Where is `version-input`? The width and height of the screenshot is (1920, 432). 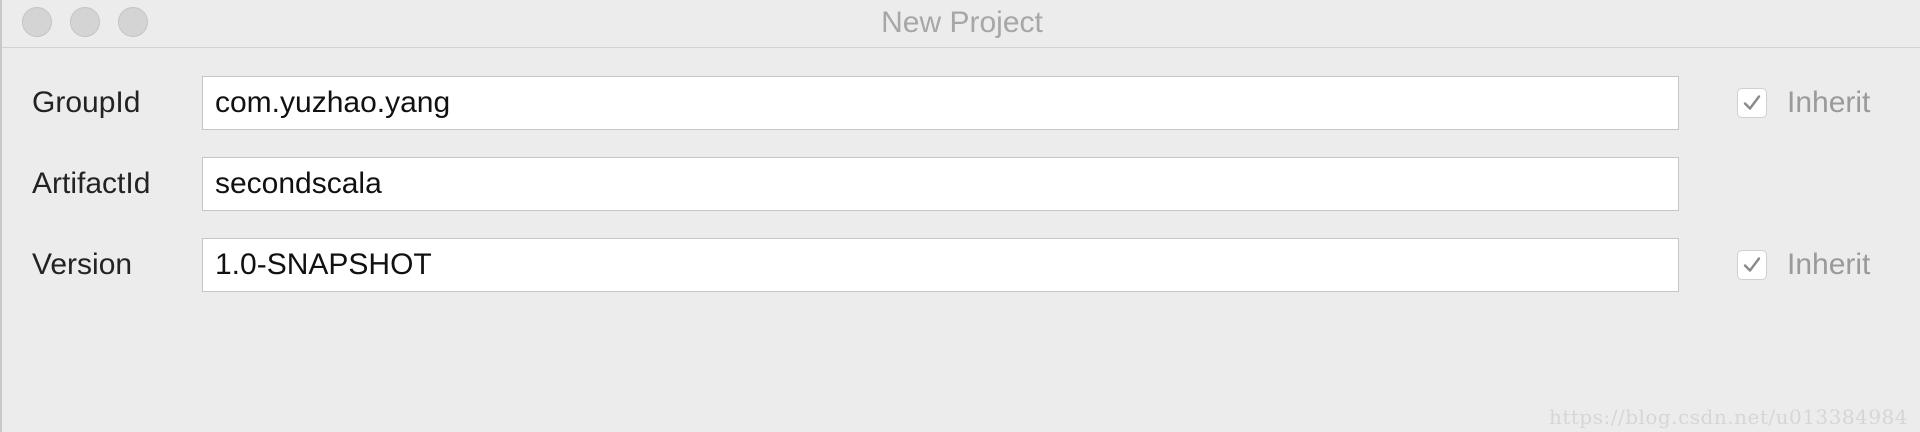
version-input is located at coordinates (940, 265).